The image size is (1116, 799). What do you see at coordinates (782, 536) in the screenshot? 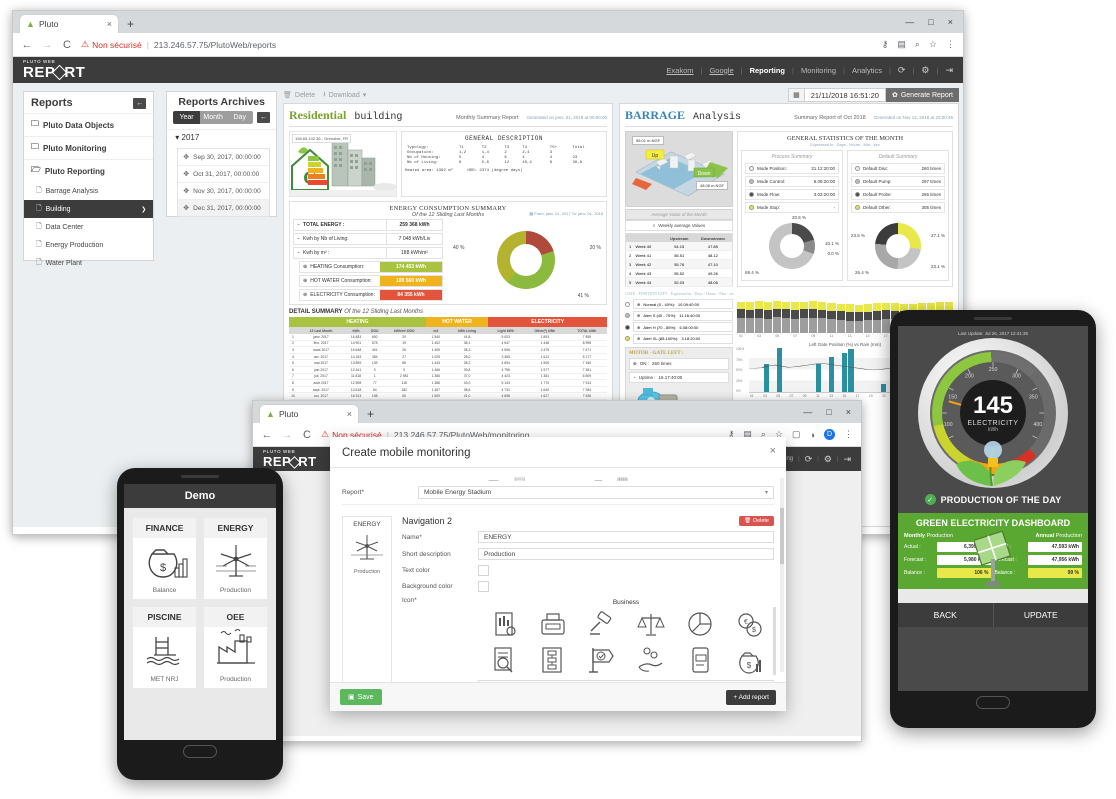
I see `modal-scroll-thumb` at bounding box center [782, 536].